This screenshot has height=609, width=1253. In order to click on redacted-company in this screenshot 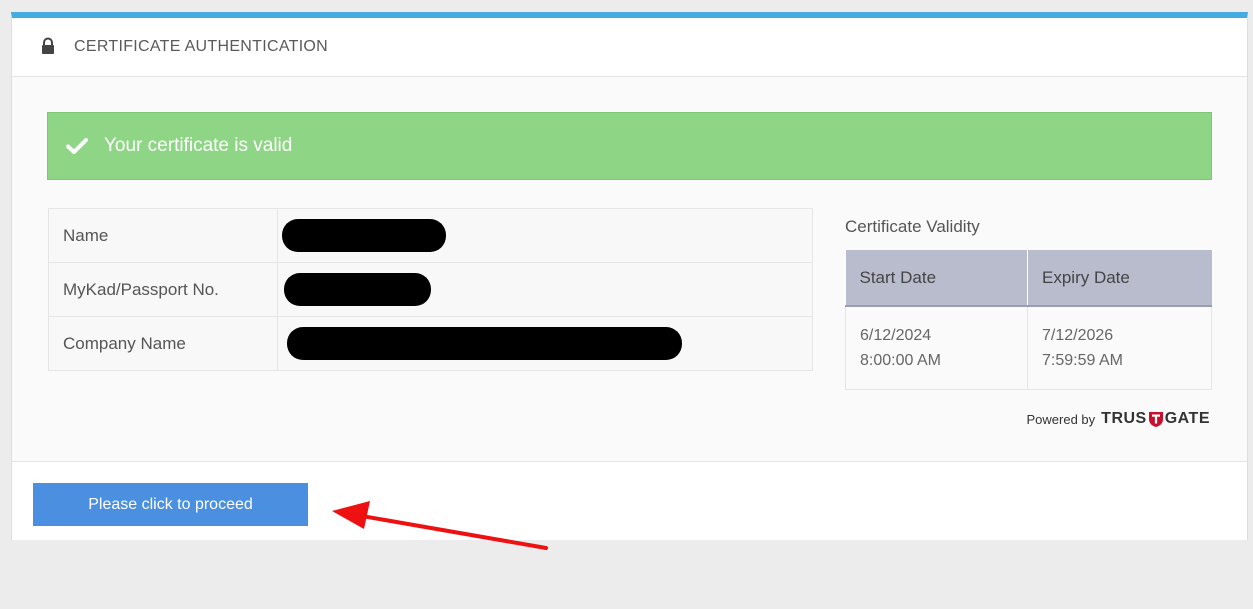, I will do `click(484, 343)`.